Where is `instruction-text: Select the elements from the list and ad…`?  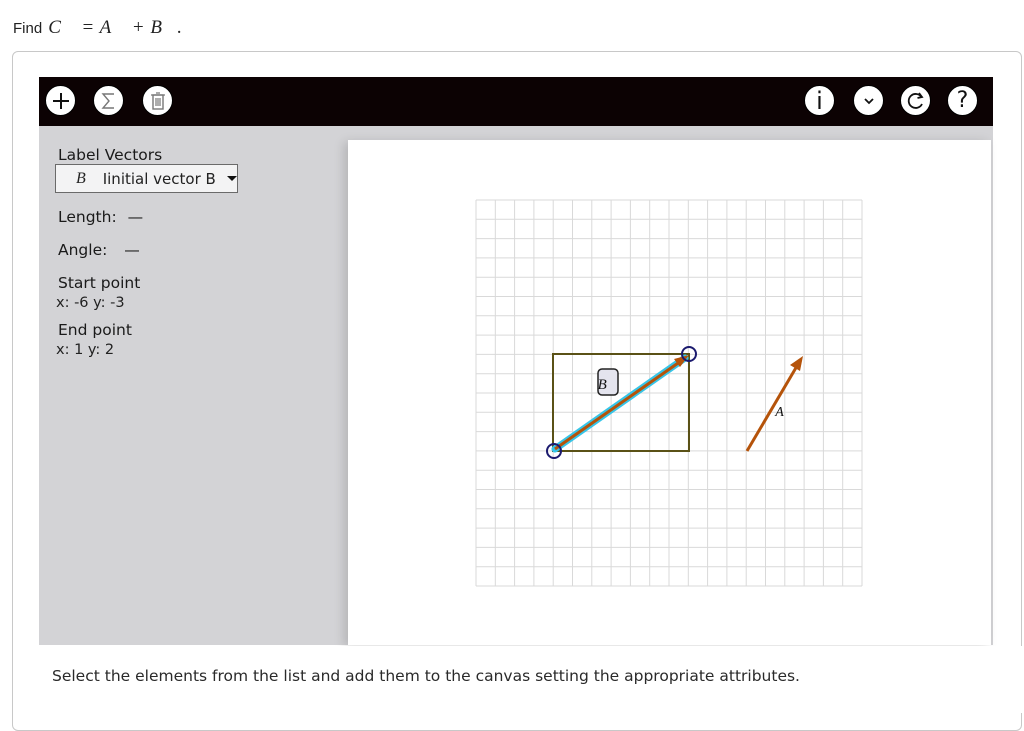
instruction-text: Select the elements from the list and ad… is located at coordinates (426, 676).